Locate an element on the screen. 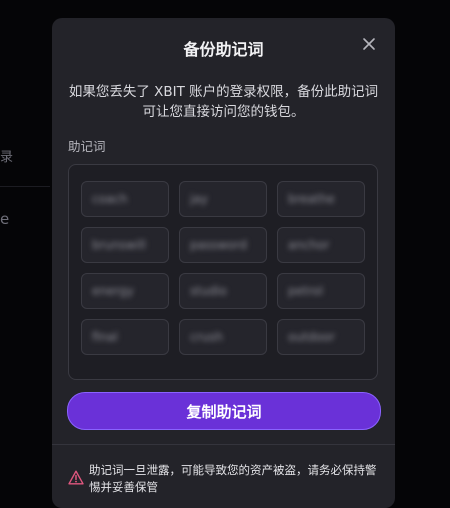  background-text-1: 录 is located at coordinates (7, 157).